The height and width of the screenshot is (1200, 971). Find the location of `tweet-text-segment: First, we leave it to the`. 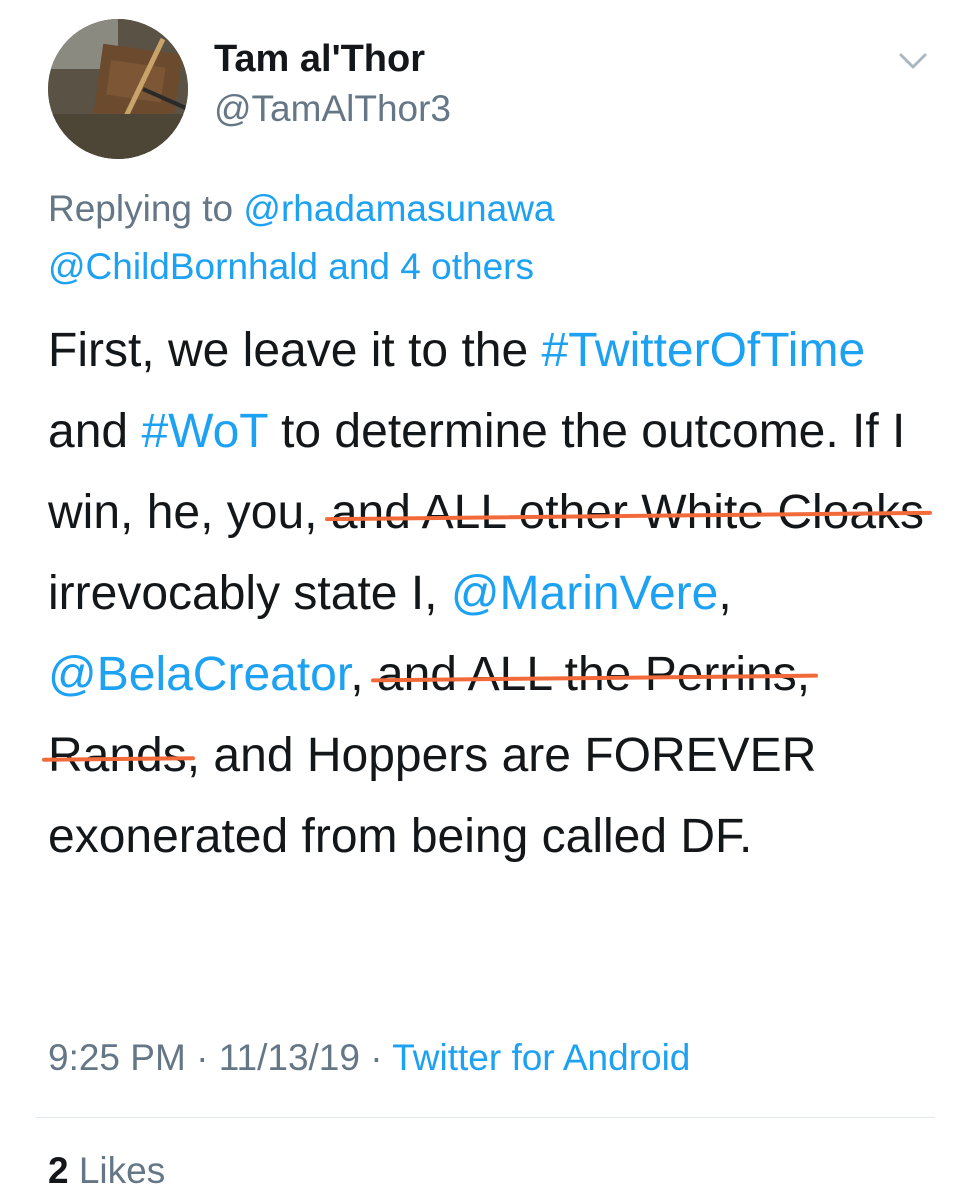

tweet-text-segment: First, we leave it to the is located at coordinates (288, 350).